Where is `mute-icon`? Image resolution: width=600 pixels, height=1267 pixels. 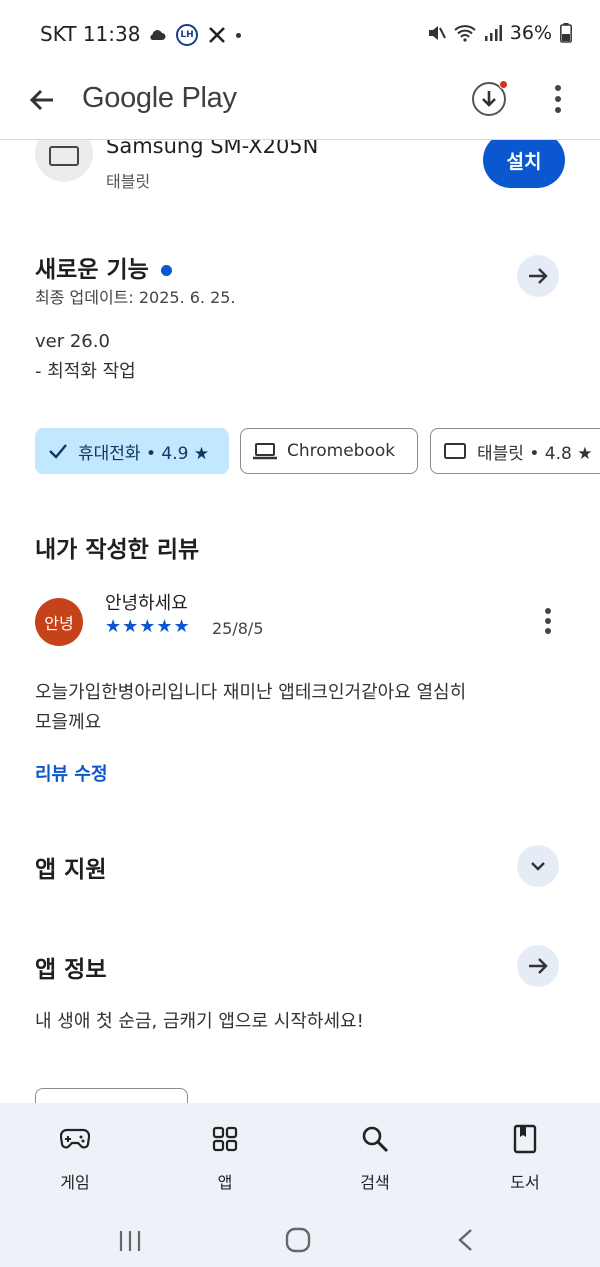 mute-icon is located at coordinates (437, 33).